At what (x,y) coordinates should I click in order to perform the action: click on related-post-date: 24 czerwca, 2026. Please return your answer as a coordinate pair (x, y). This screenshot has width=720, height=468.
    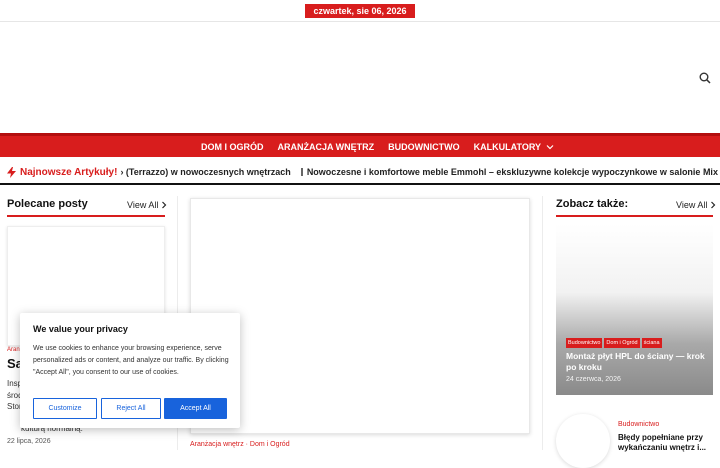
    Looking at the image, I should click on (593, 379).